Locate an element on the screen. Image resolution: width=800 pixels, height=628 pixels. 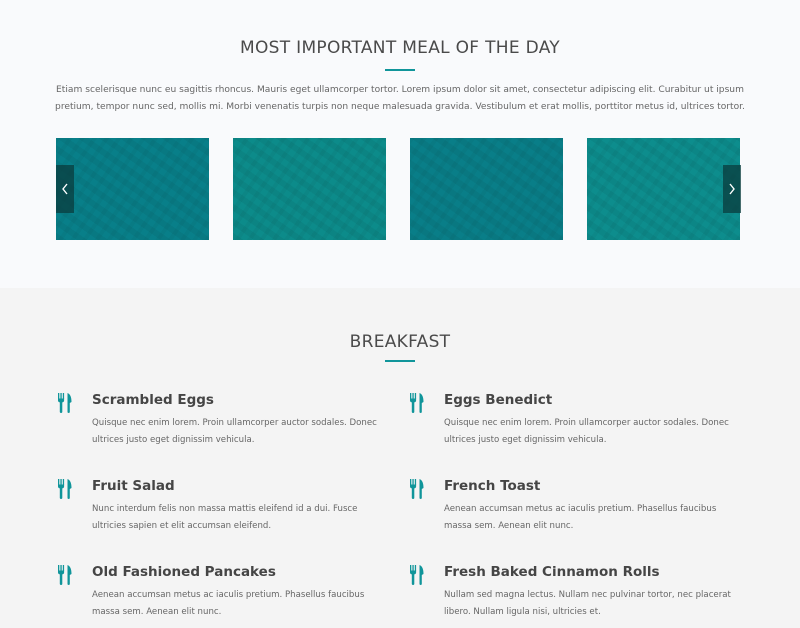
menu-item-name: Fresh Baked Cinnamon Rolls is located at coordinates (552, 572).